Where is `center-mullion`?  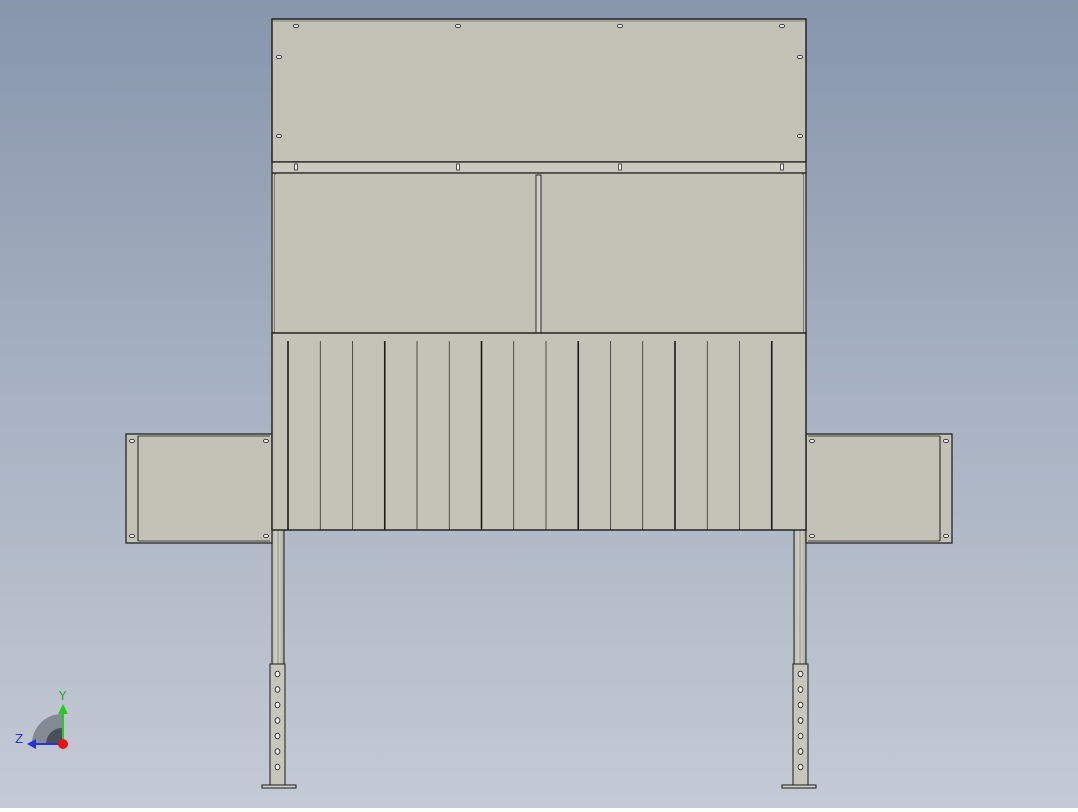 center-mullion is located at coordinates (538, 254).